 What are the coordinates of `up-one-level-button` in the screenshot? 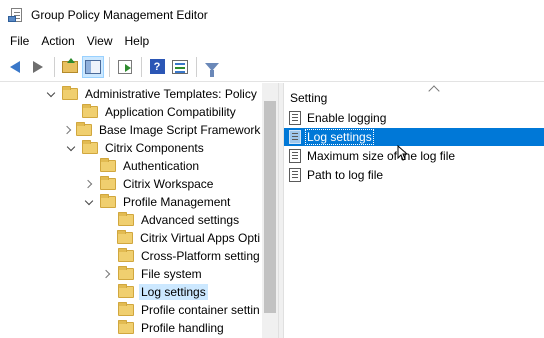 It's located at (70, 67).